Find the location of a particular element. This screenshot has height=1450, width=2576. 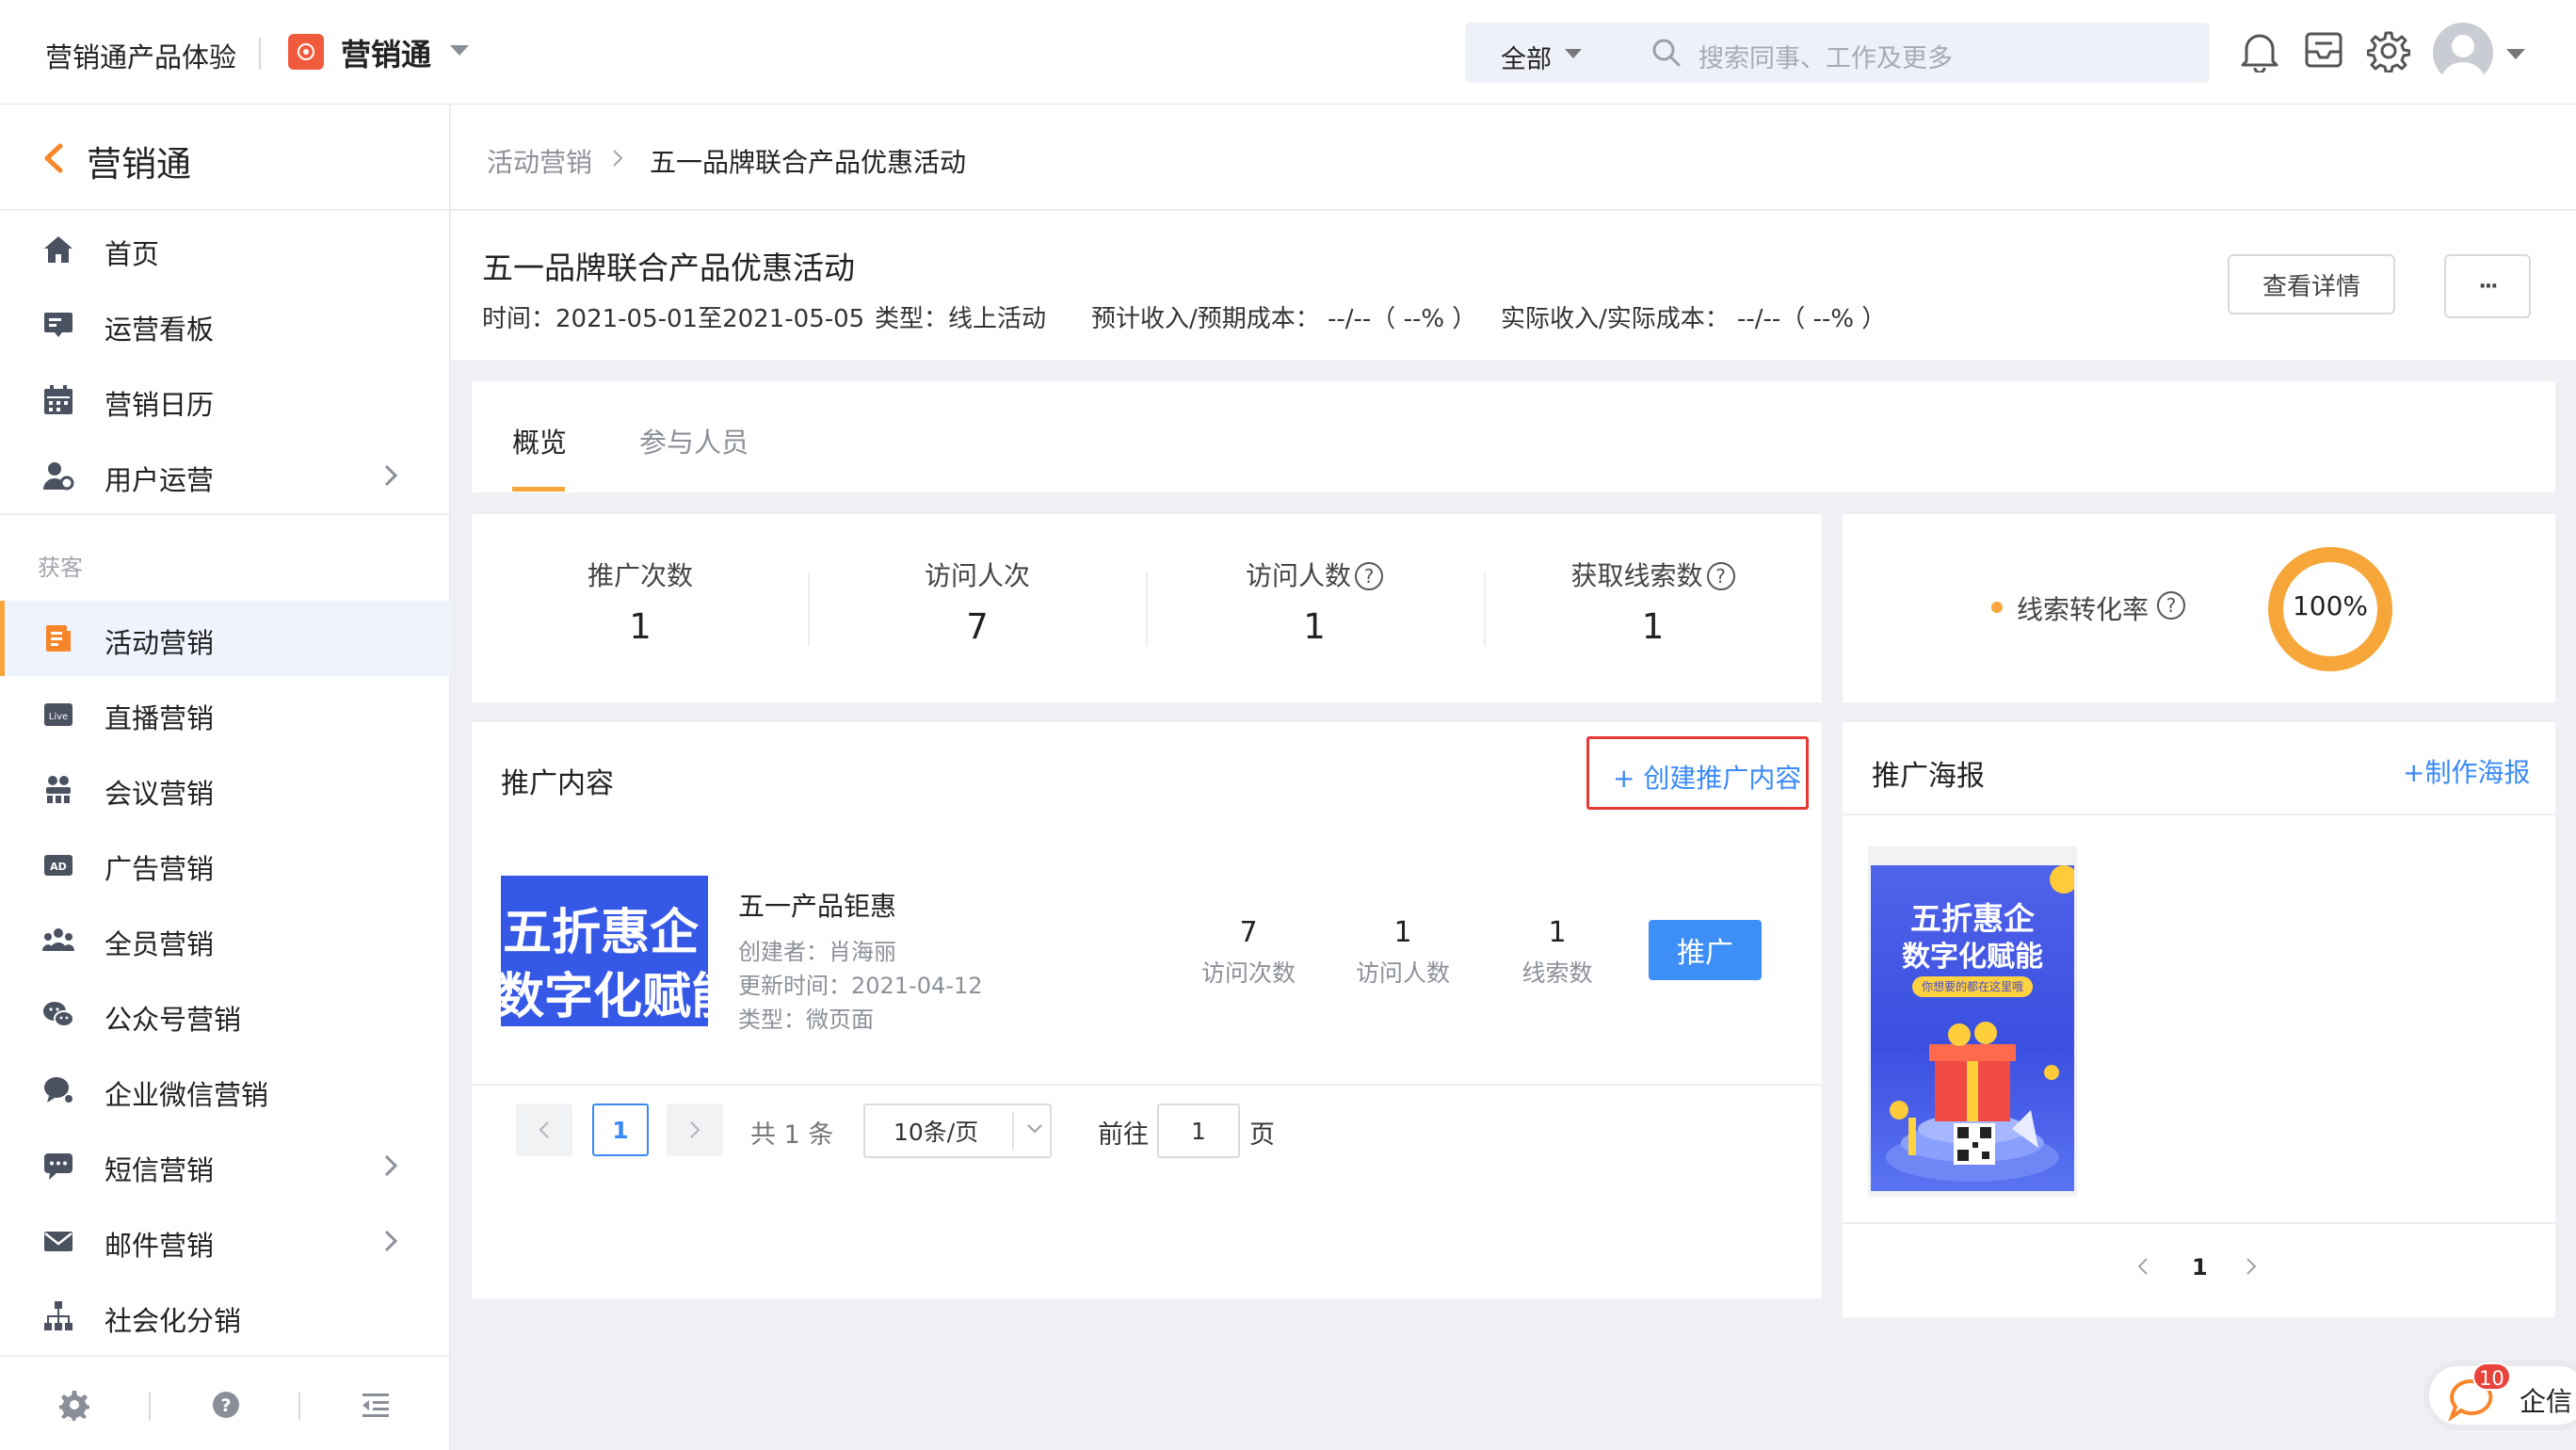

card-title: 推广内容 is located at coordinates (557, 783).